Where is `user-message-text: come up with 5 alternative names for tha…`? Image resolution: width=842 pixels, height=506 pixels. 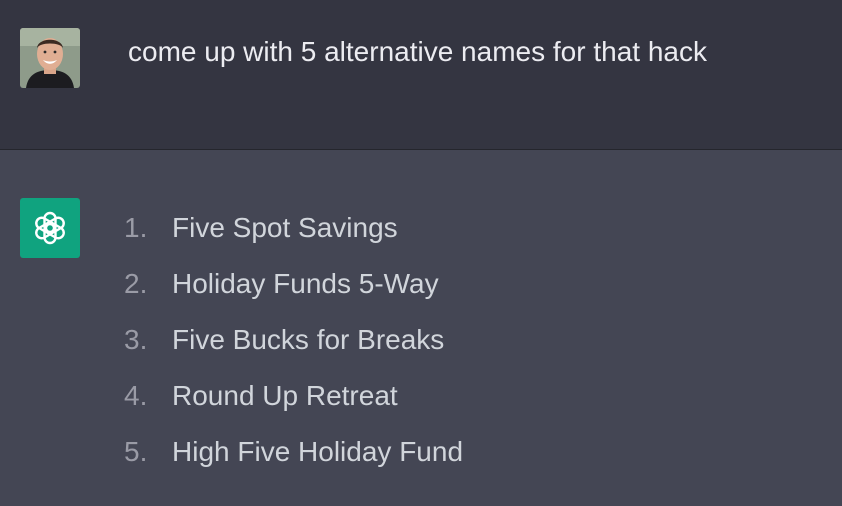 user-message-text: come up with 5 alternative names for tha… is located at coordinates (417, 51).